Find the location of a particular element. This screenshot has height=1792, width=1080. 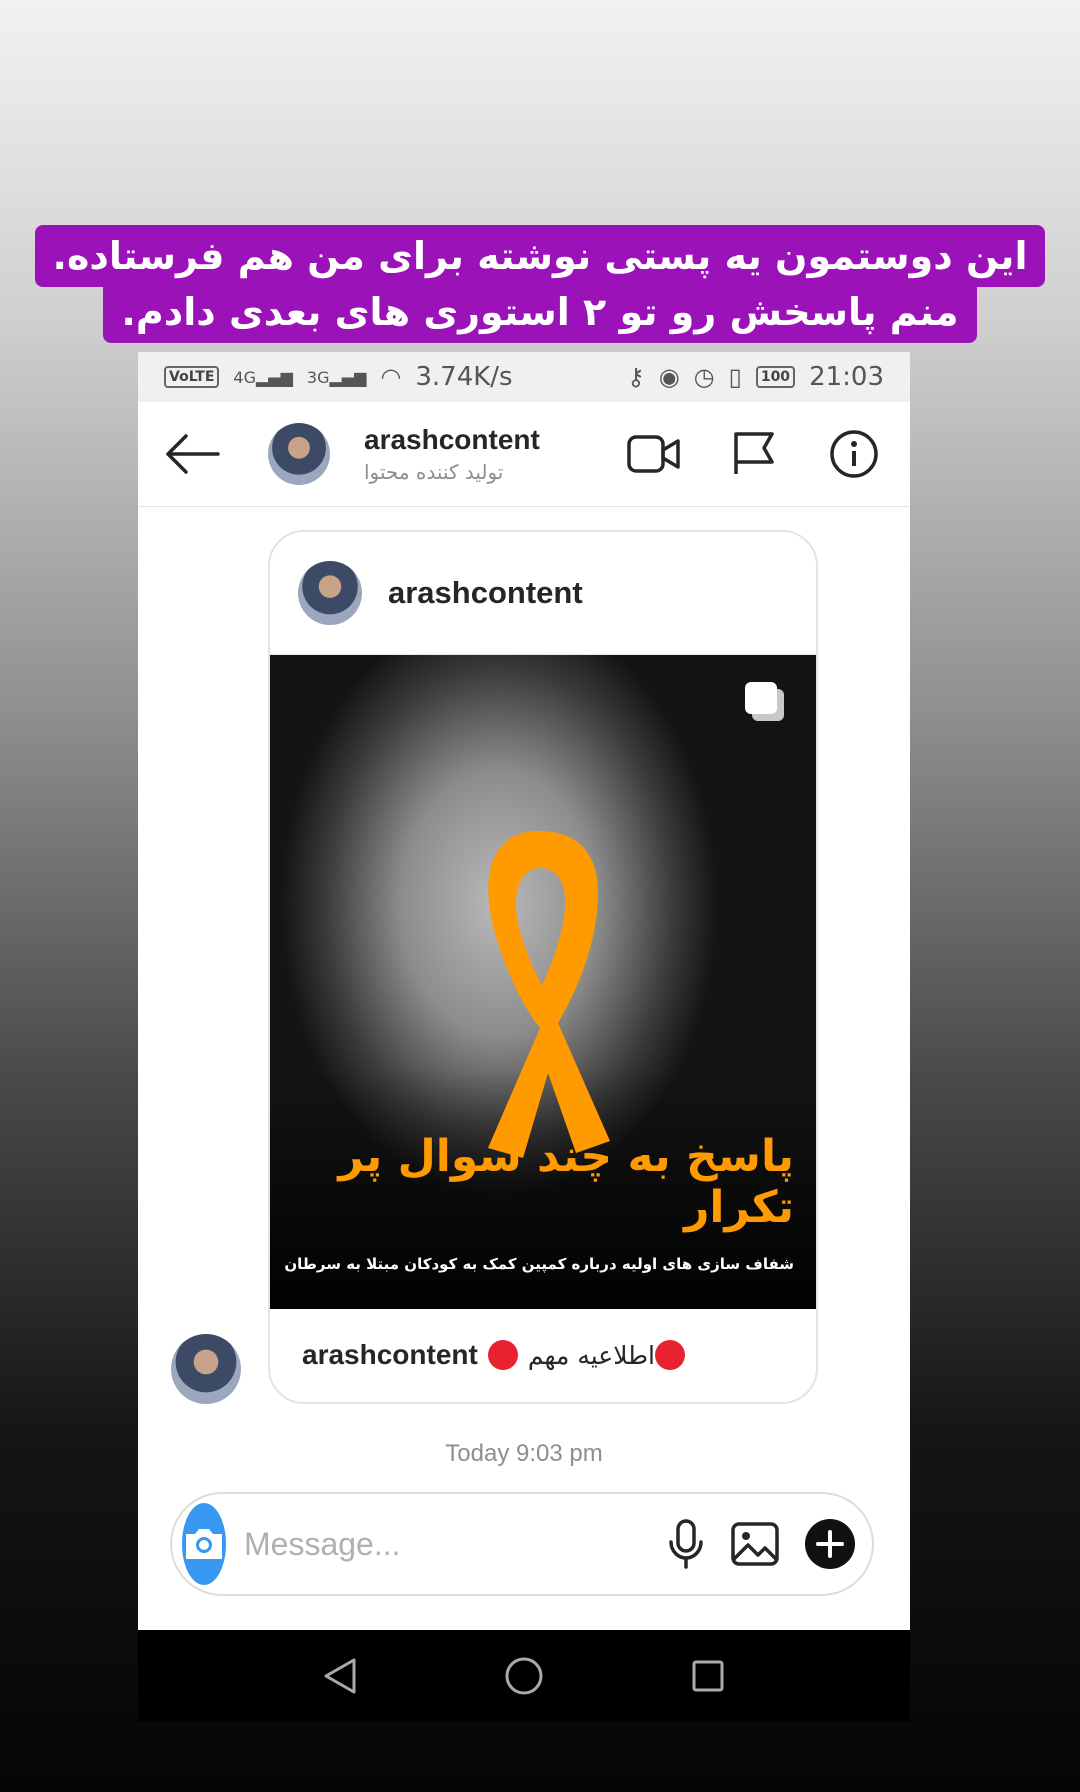

microphone-icon is located at coordinates (686, 1544).